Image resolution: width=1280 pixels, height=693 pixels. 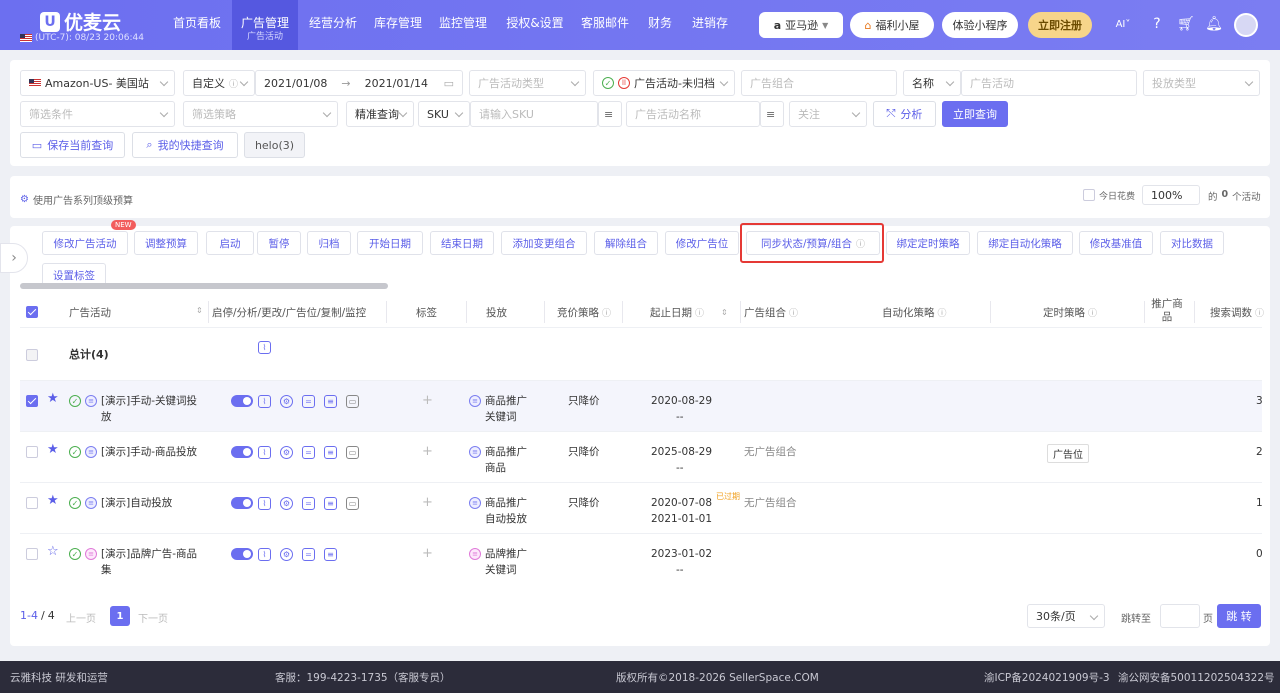 I want to click on condition-select: 筛选条件, so click(x=97, y=114).